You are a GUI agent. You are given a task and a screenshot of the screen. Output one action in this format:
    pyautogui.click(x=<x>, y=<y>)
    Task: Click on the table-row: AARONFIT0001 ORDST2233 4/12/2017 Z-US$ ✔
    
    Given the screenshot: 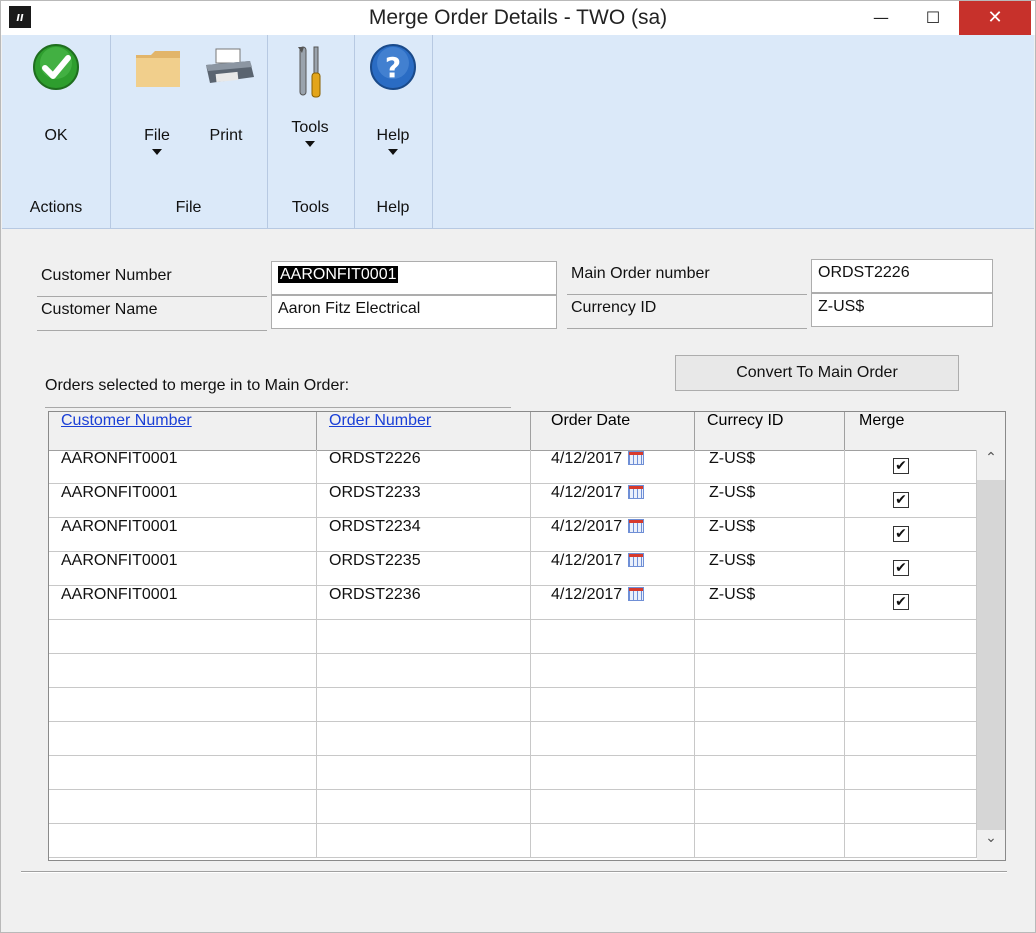 What is the action you would take?
    pyautogui.click(x=513, y=501)
    